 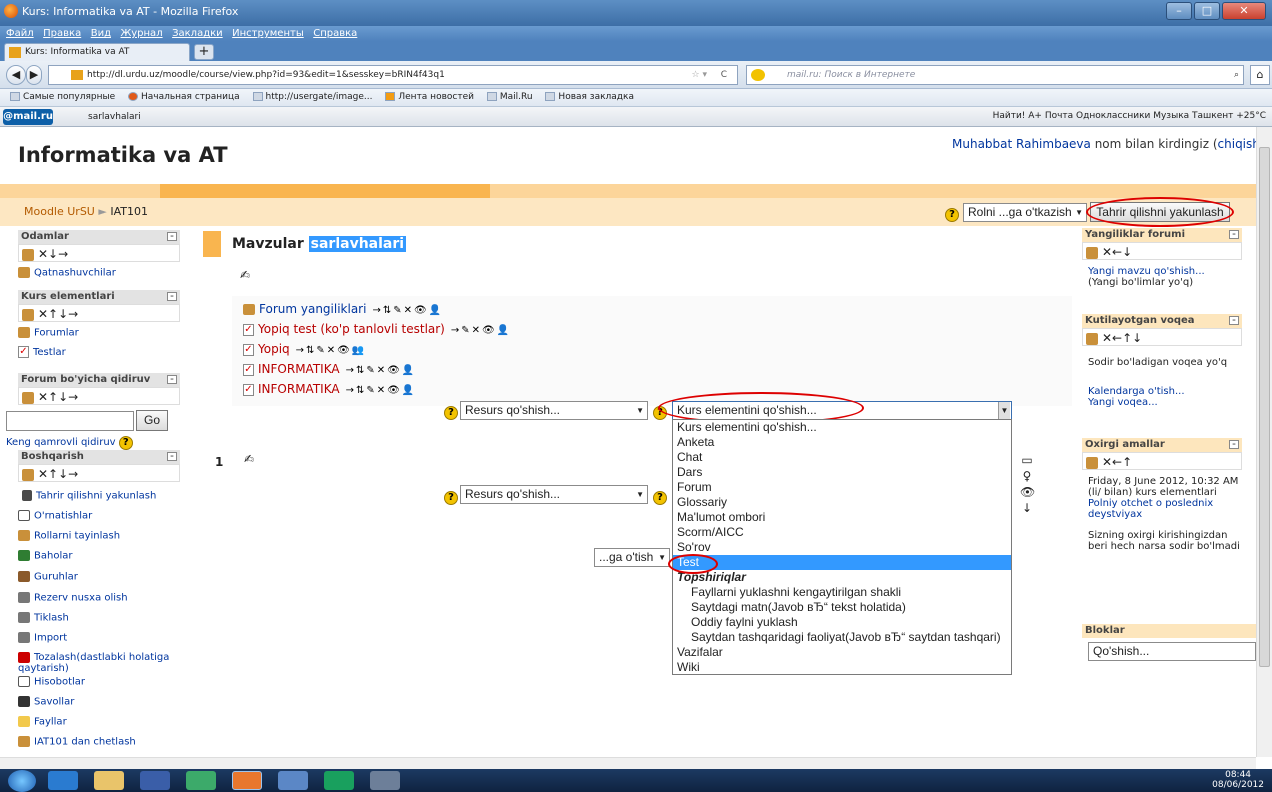 I want to click on home-button: ⌂, so click(x=1260, y=75).